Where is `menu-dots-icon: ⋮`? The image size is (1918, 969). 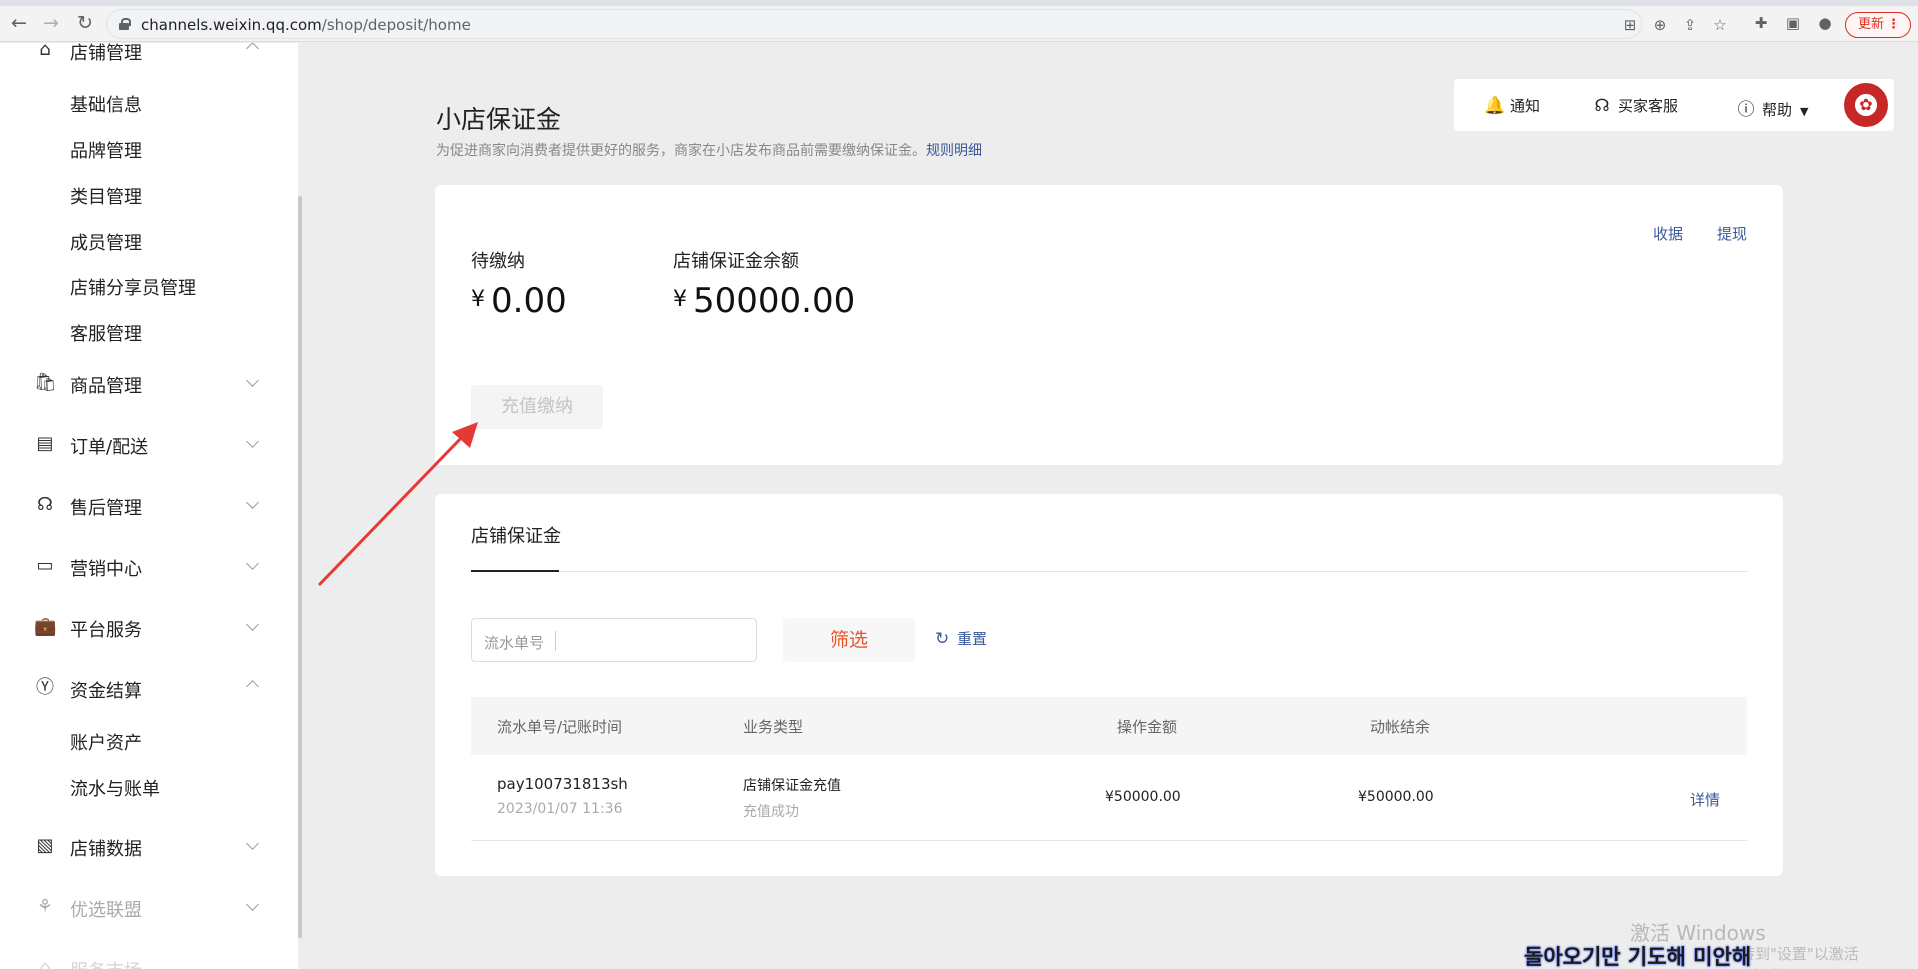
menu-dots-icon: ⋮ is located at coordinates (1893, 25).